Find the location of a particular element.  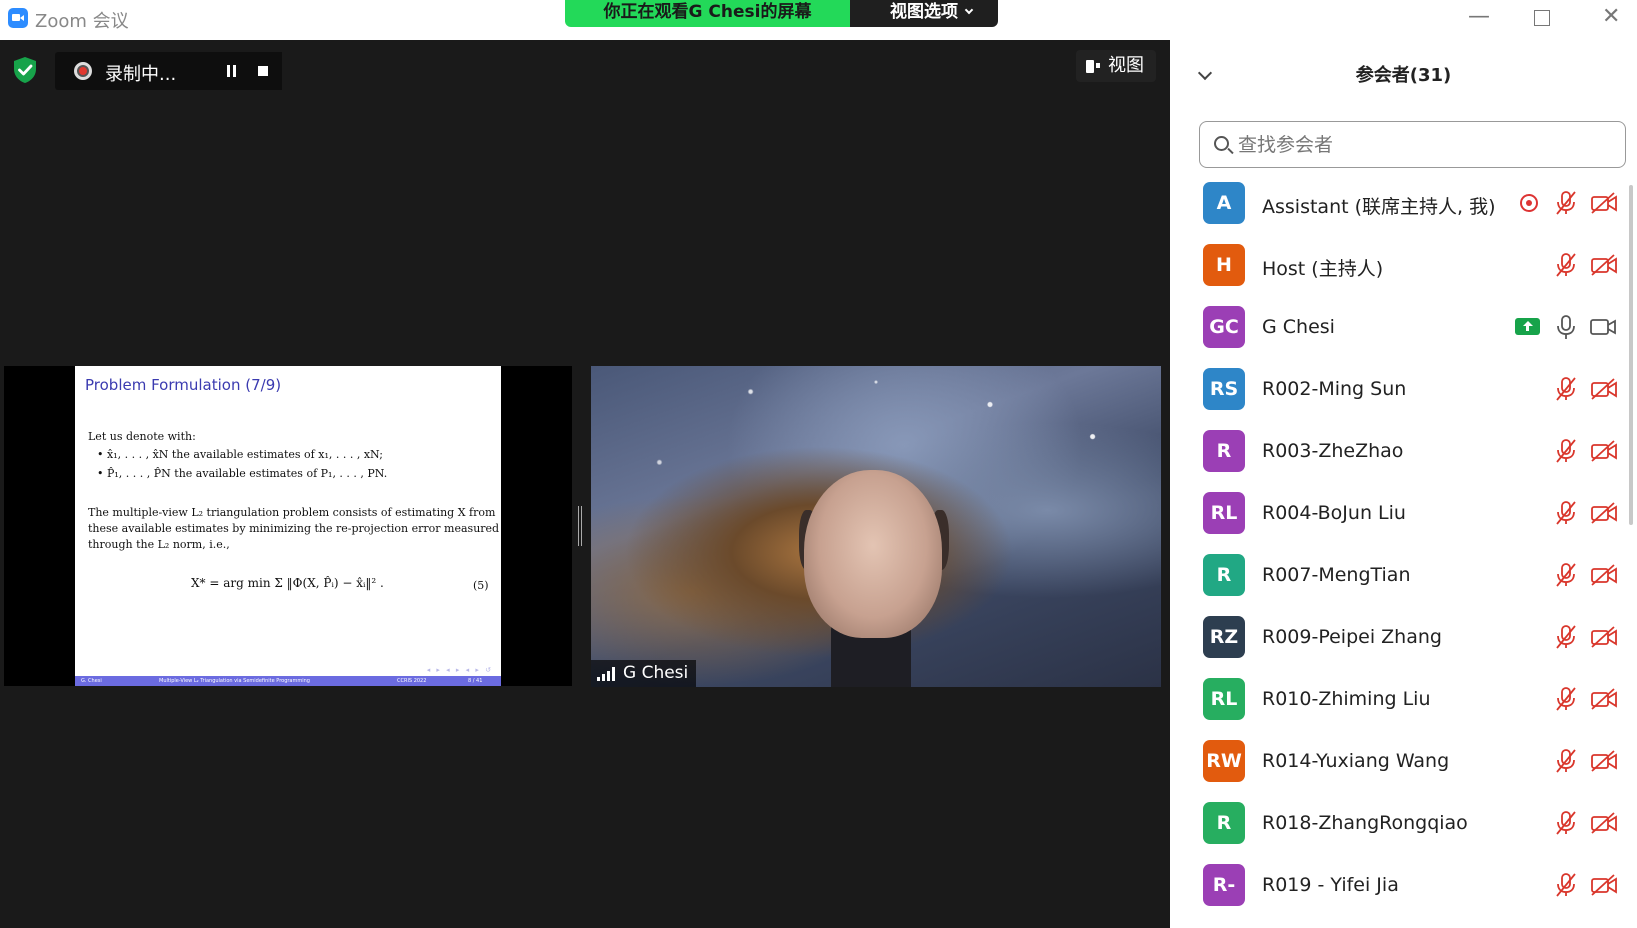

participant-name: R019 - Yifei Jia is located at coordinates (1330, 885).